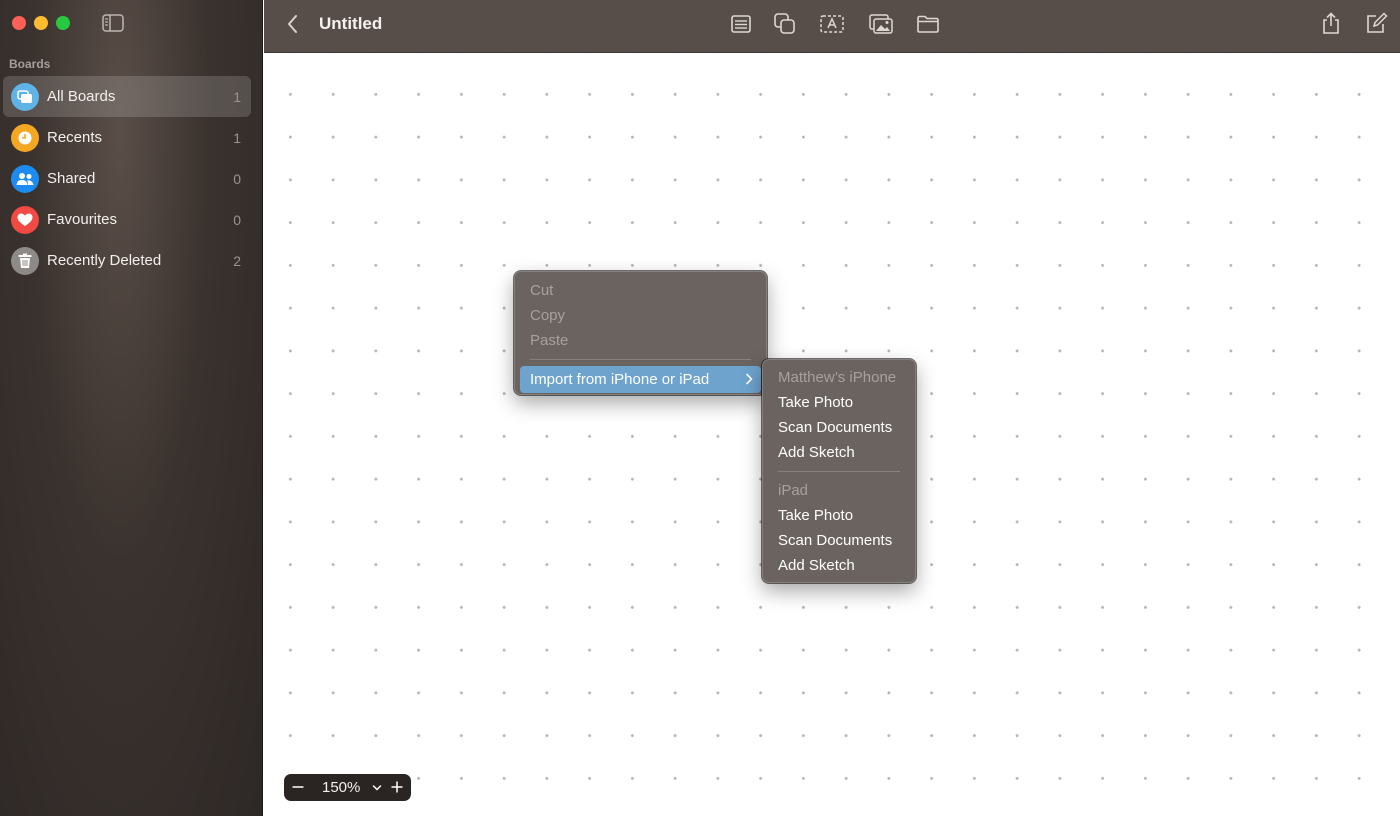 The height and width of the screenshot is (816, 1400). I want to click on clock-icon, so click(25, 137).